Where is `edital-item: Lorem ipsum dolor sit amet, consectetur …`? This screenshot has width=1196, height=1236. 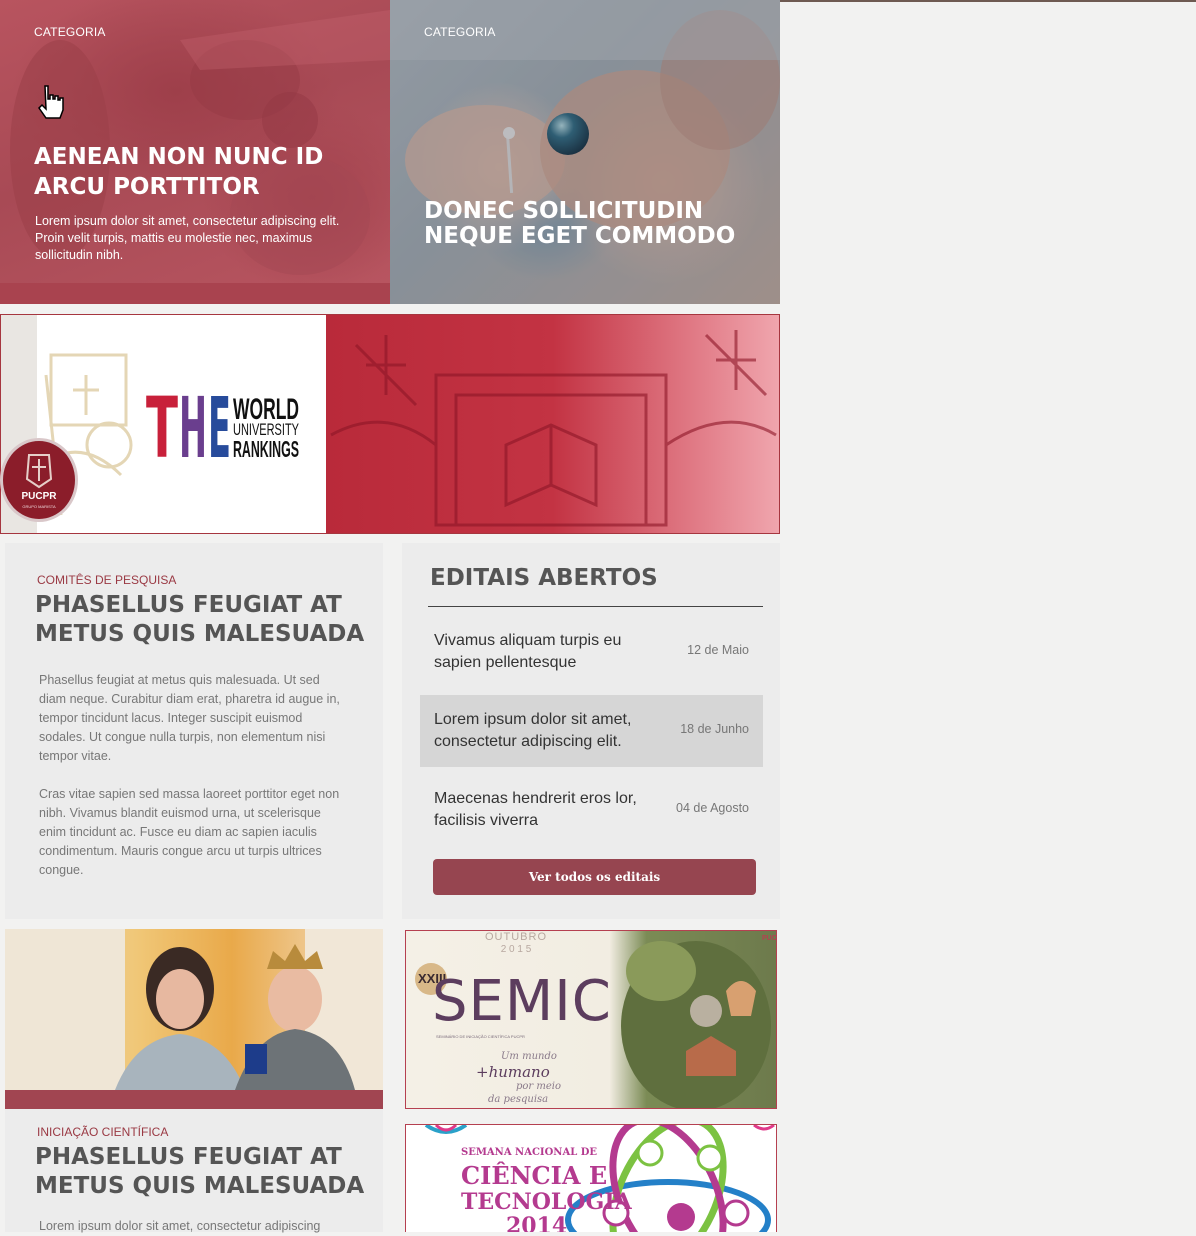
edital-item: Lorem ipsum dolor sit amet, consectetur … is located at coordinates (591, 731).